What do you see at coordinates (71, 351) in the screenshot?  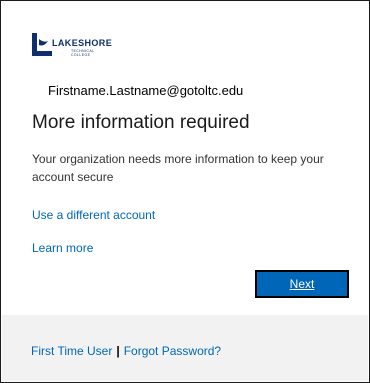 I see `first-time-user-link: First Time User` at bounding box center [71, 351].